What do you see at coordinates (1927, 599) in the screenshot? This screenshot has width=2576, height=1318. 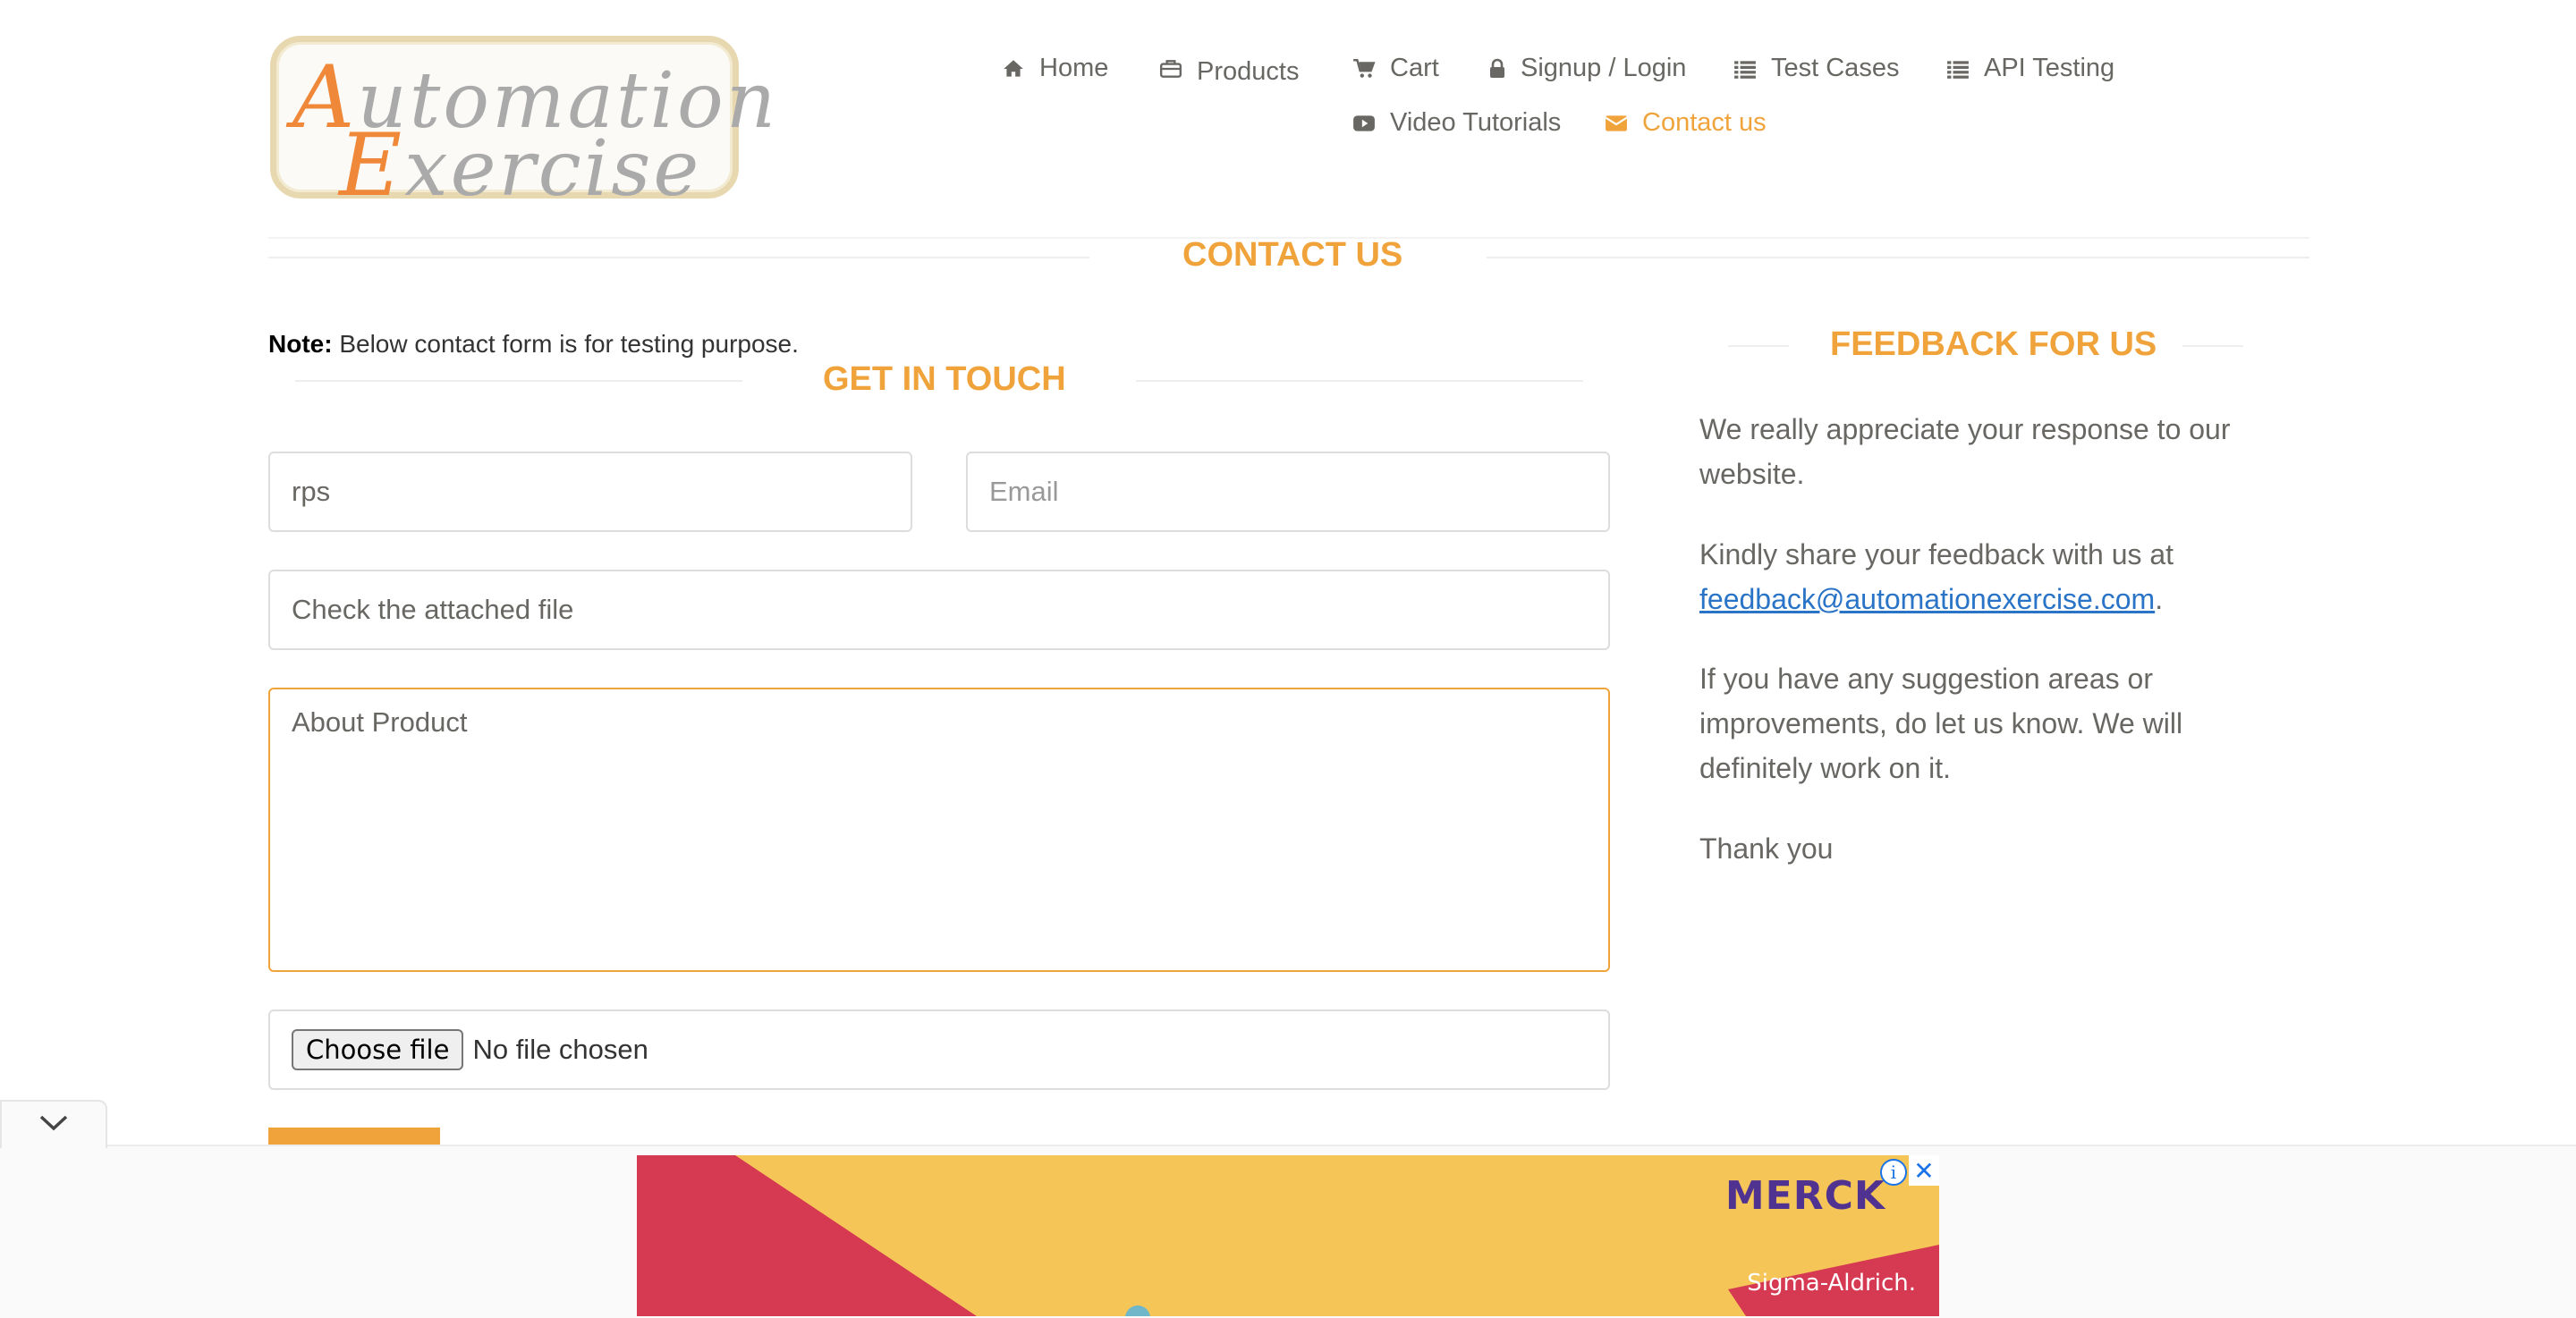 I see `feedback-email-link: feedback@automationexercise.com` at bounding box center [1927, 599].